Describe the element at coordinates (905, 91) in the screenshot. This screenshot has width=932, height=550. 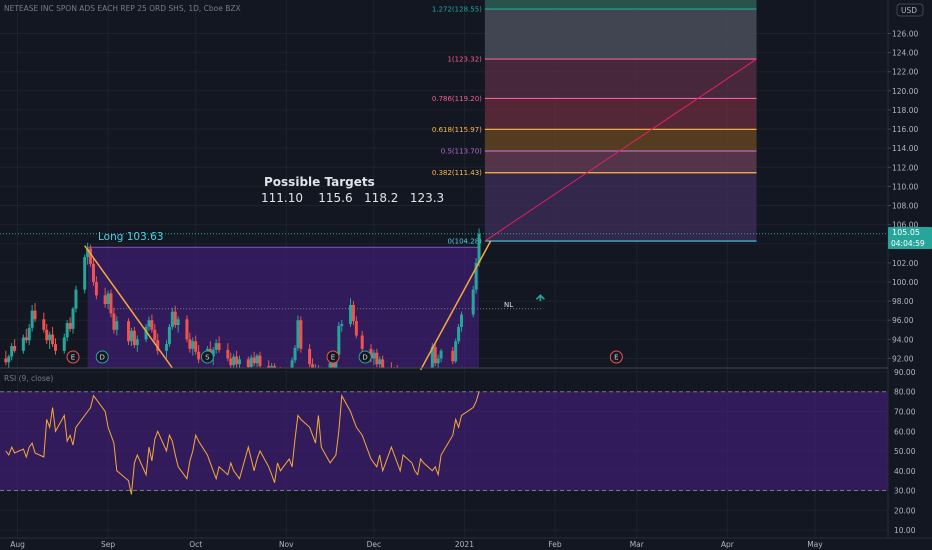
I see `price-tick-label: 120.00` at that location.